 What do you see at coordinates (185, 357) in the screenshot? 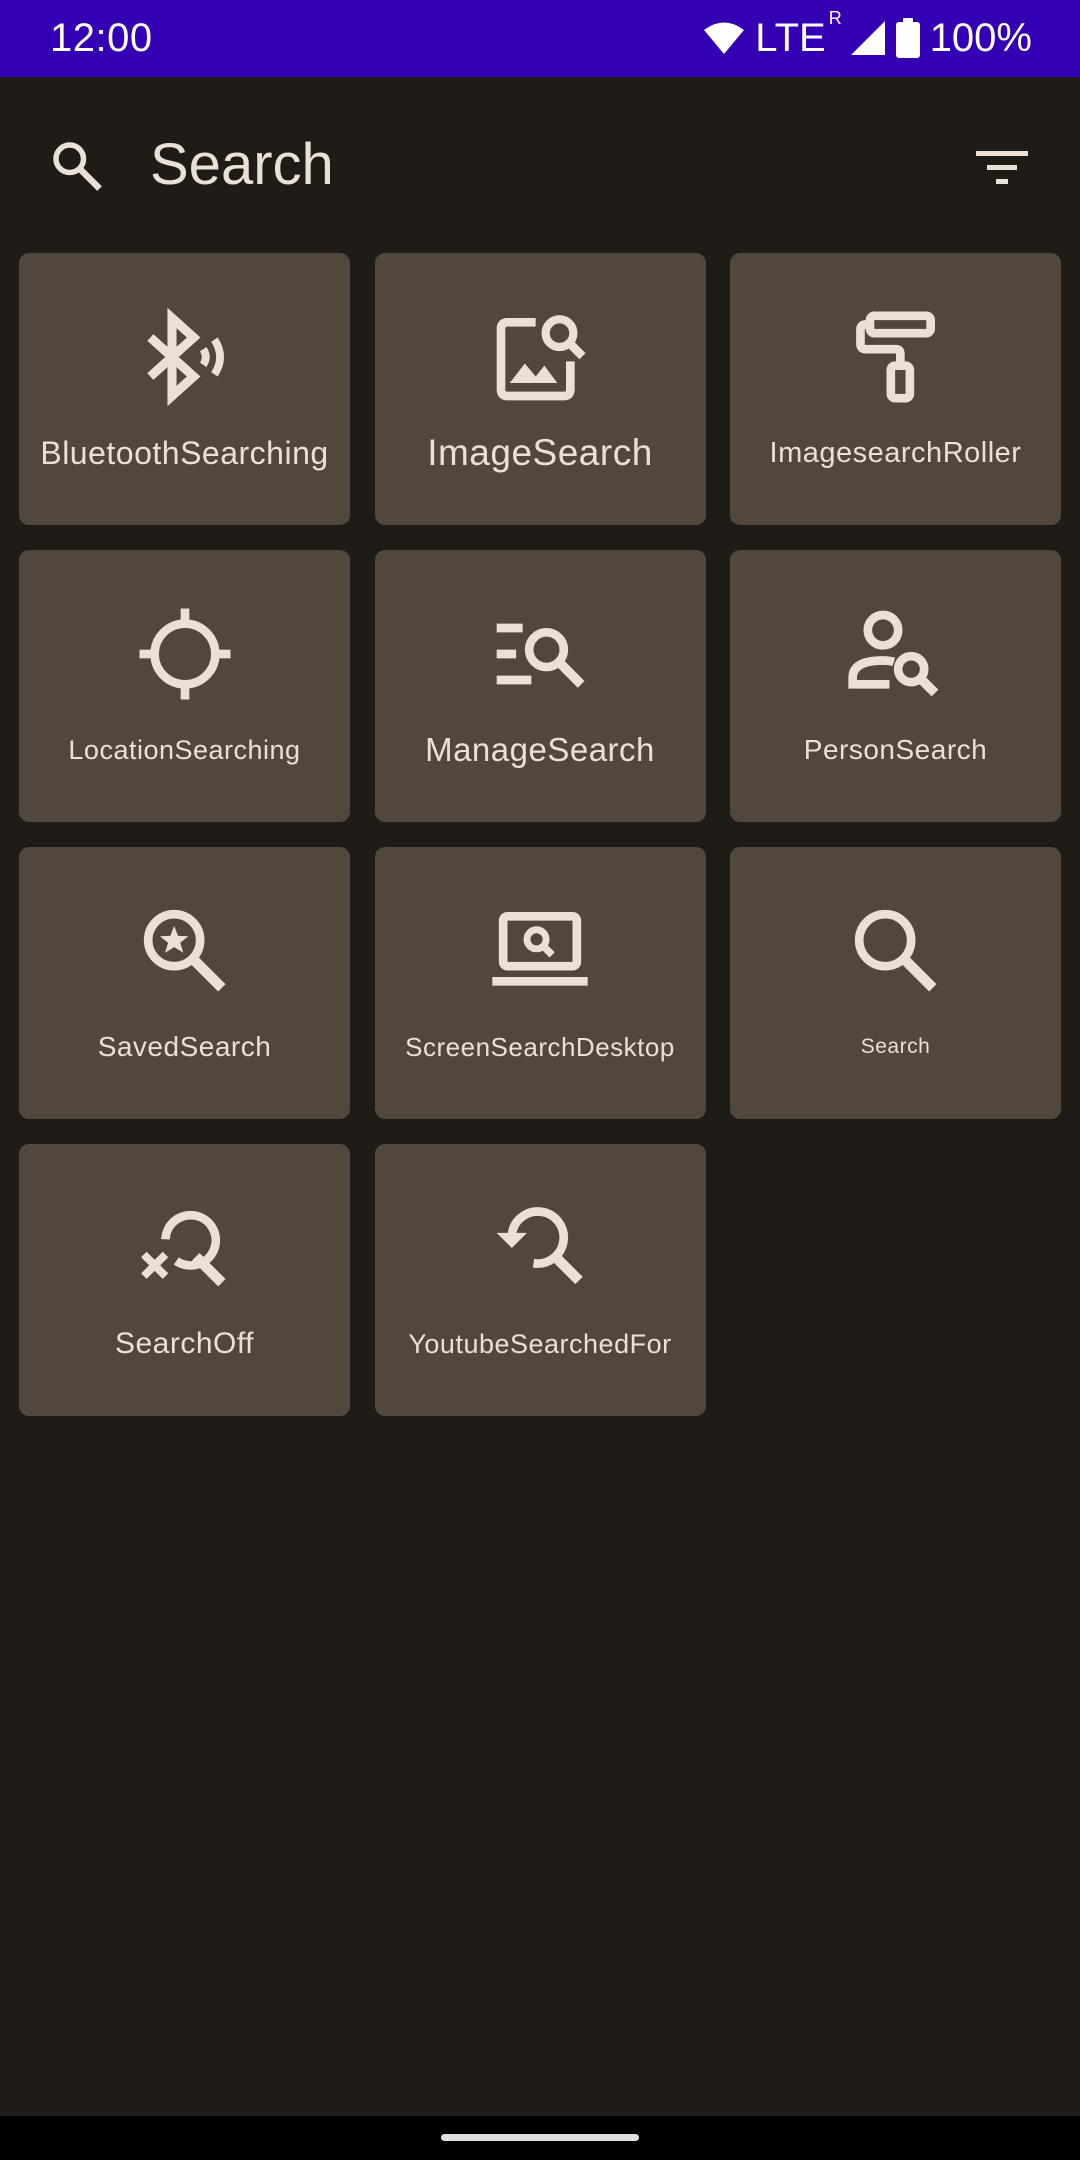
I see `bluetooth-searching-icon` at bounding box center [185, 357].